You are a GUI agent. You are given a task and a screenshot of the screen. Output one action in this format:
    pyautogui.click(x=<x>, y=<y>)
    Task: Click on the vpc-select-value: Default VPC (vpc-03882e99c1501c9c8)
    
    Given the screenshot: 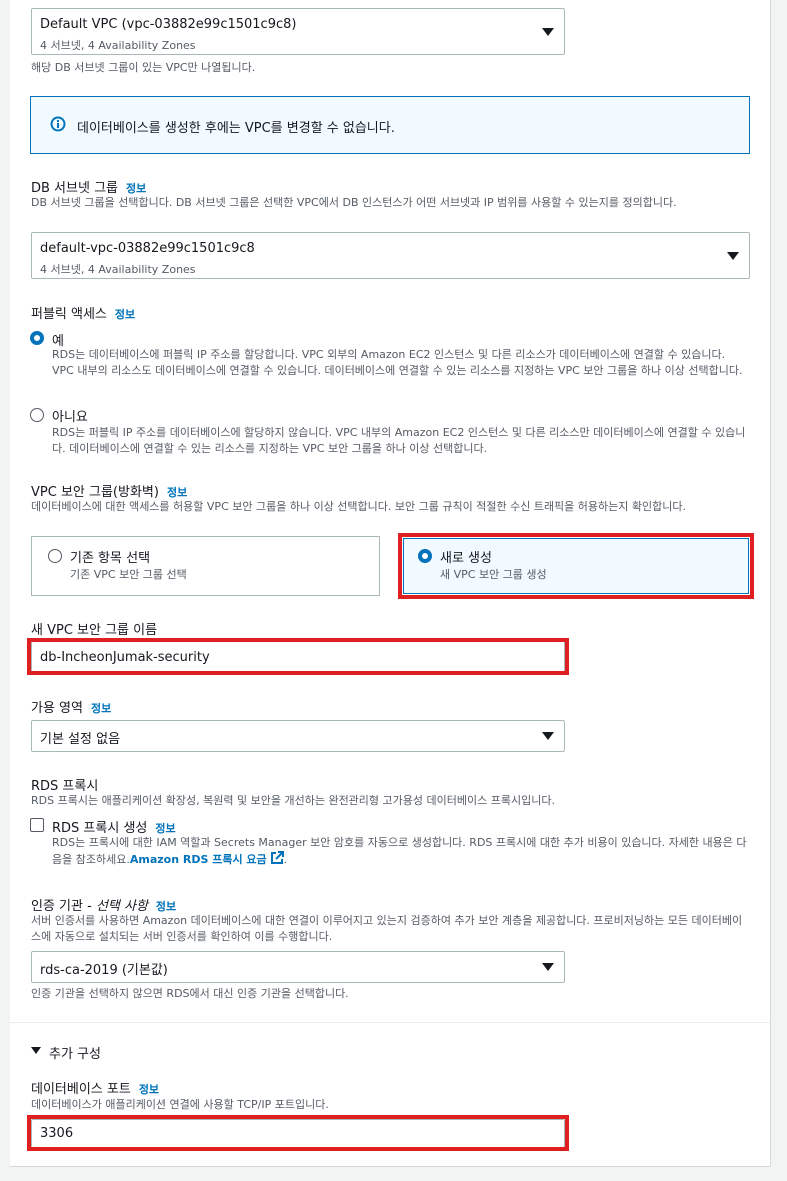 What is the action you would take?
    pyautogui.click(x=168, y=24)
    